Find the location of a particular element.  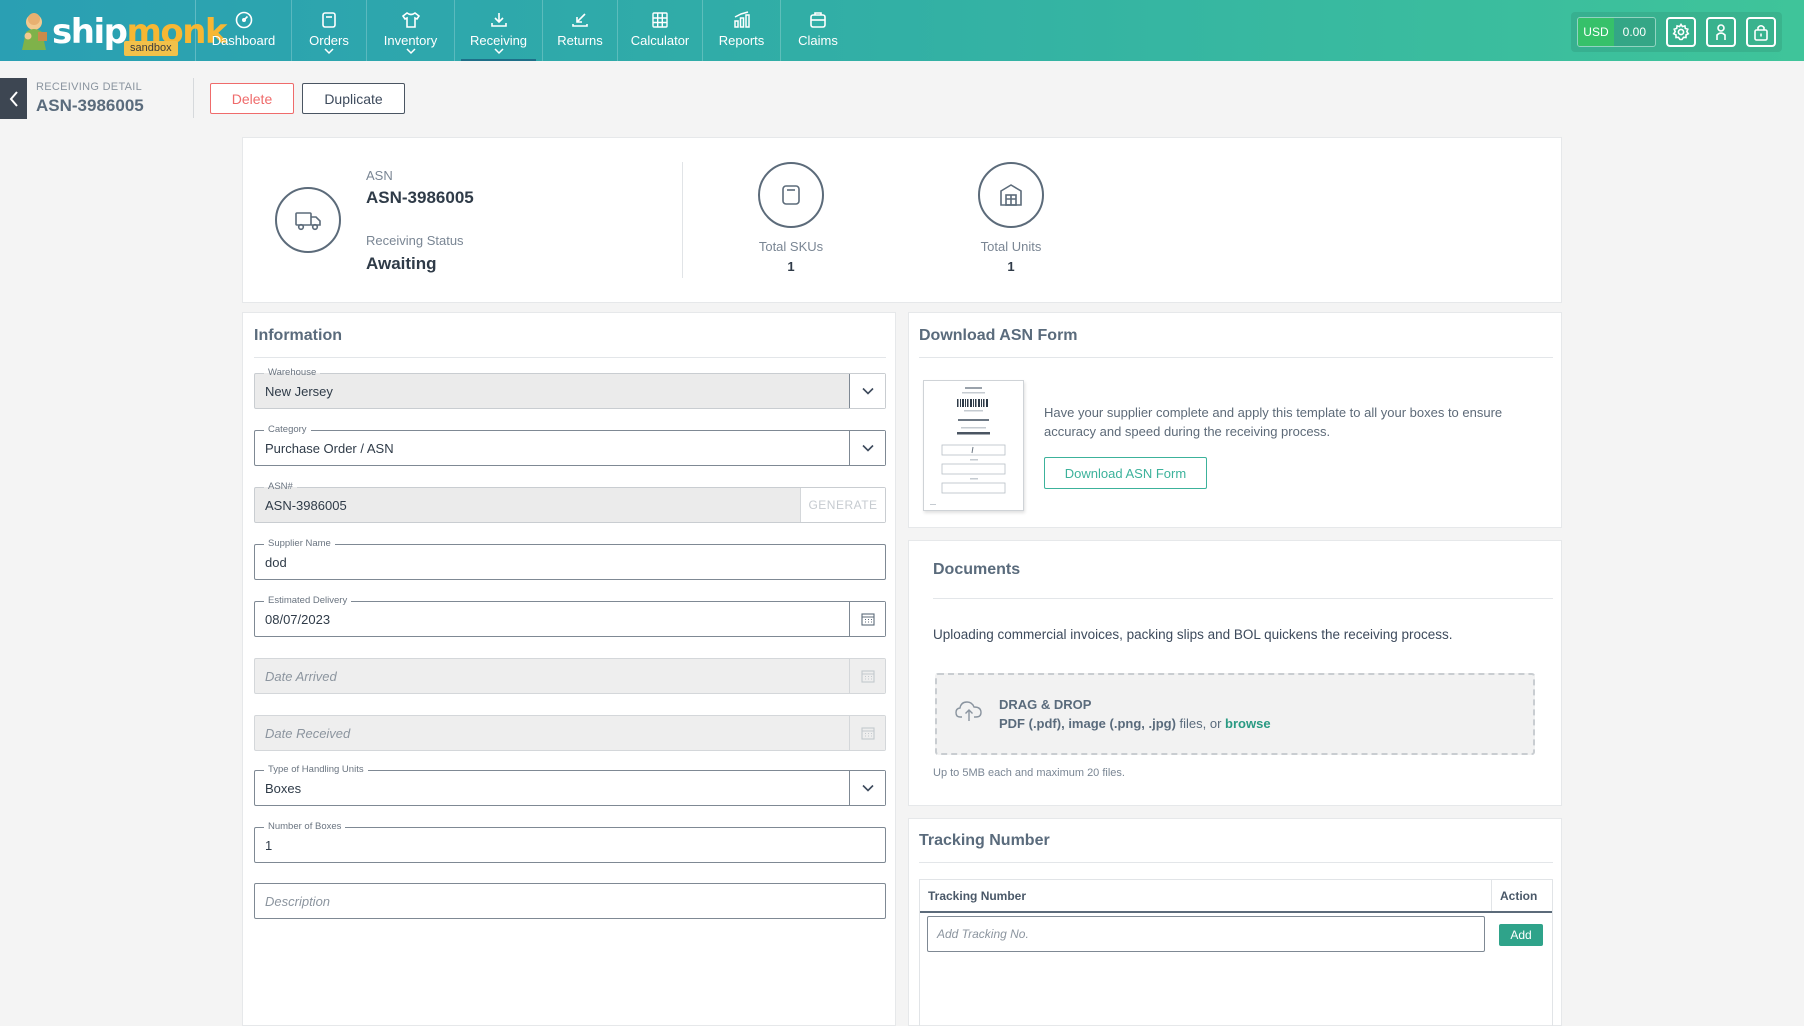

sandbox-badge: sandbox is located at coordinates (151, 48).